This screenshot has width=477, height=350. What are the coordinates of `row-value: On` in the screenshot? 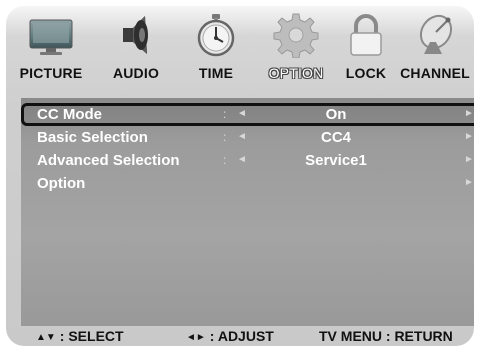 It's located at (336, 114).